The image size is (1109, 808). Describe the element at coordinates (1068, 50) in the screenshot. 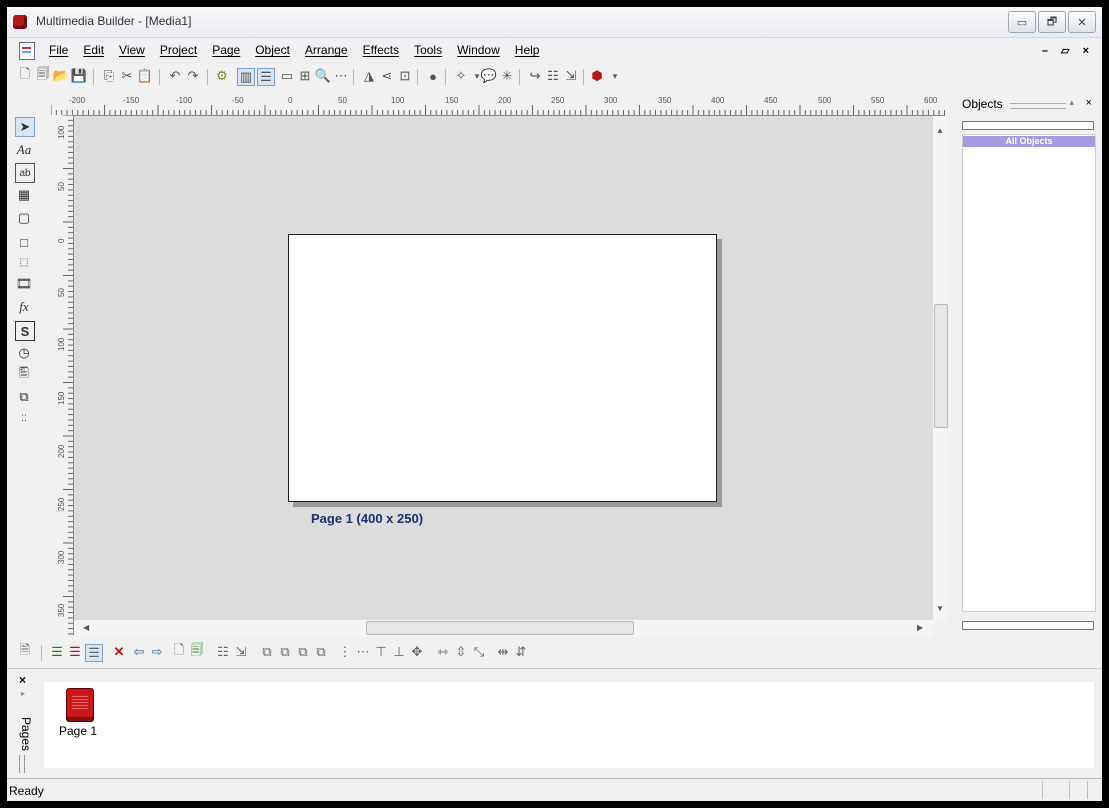

I see `mdi-window-controls: – ▱ ×` at that location.